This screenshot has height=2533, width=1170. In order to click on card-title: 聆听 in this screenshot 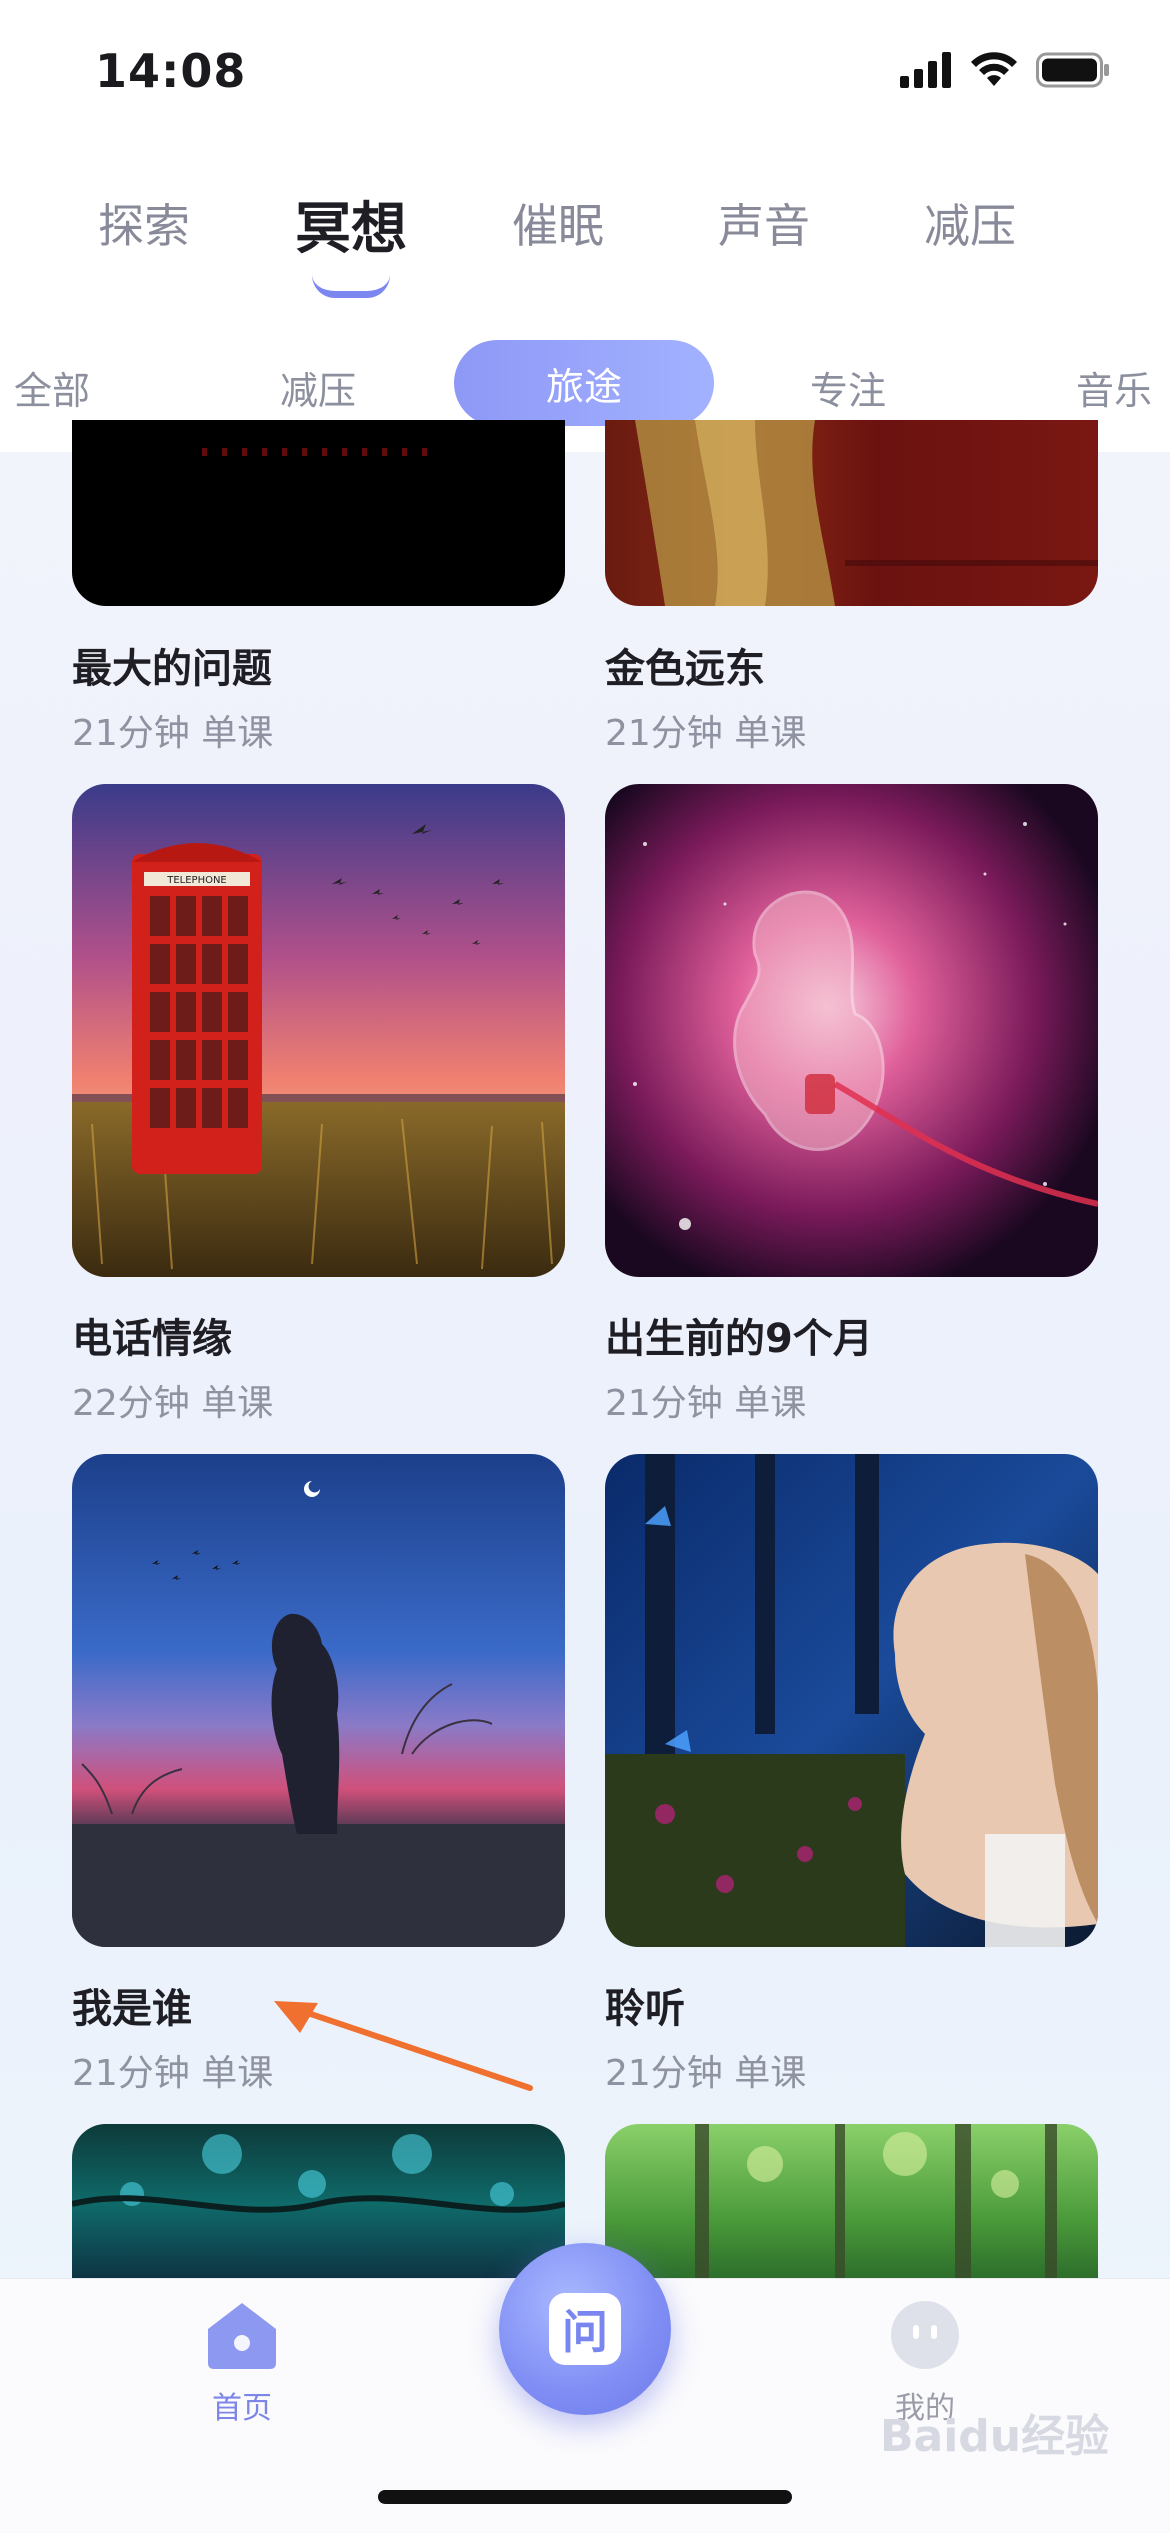, I will do `click(645, 2009)`.